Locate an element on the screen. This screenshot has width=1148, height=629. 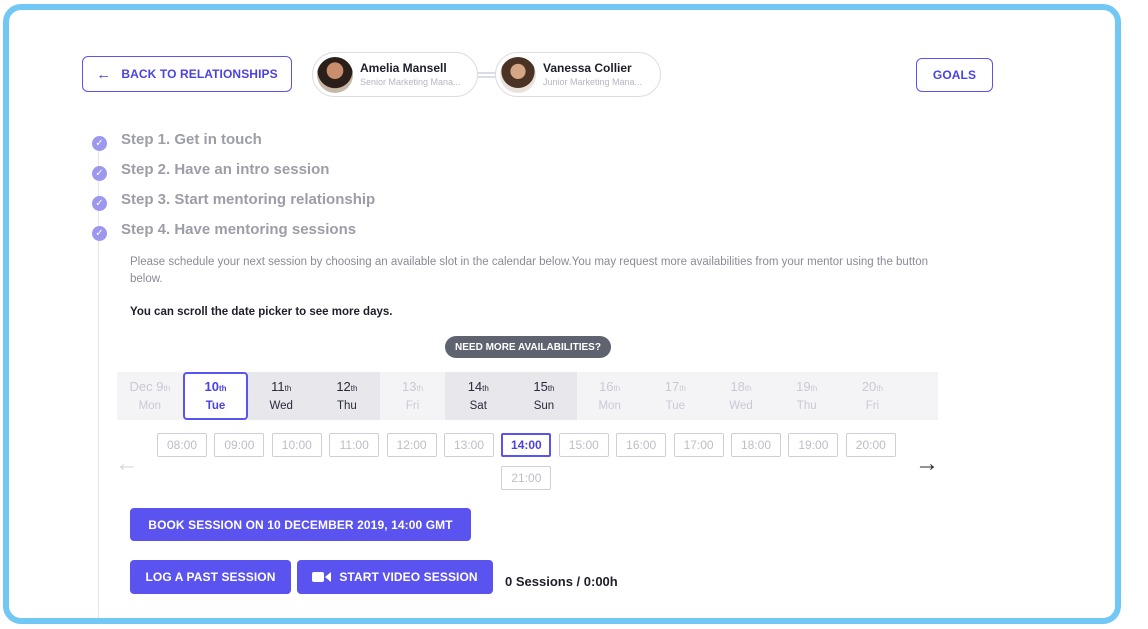
time-slot: 14:00 is located at coordinates (526, 445).